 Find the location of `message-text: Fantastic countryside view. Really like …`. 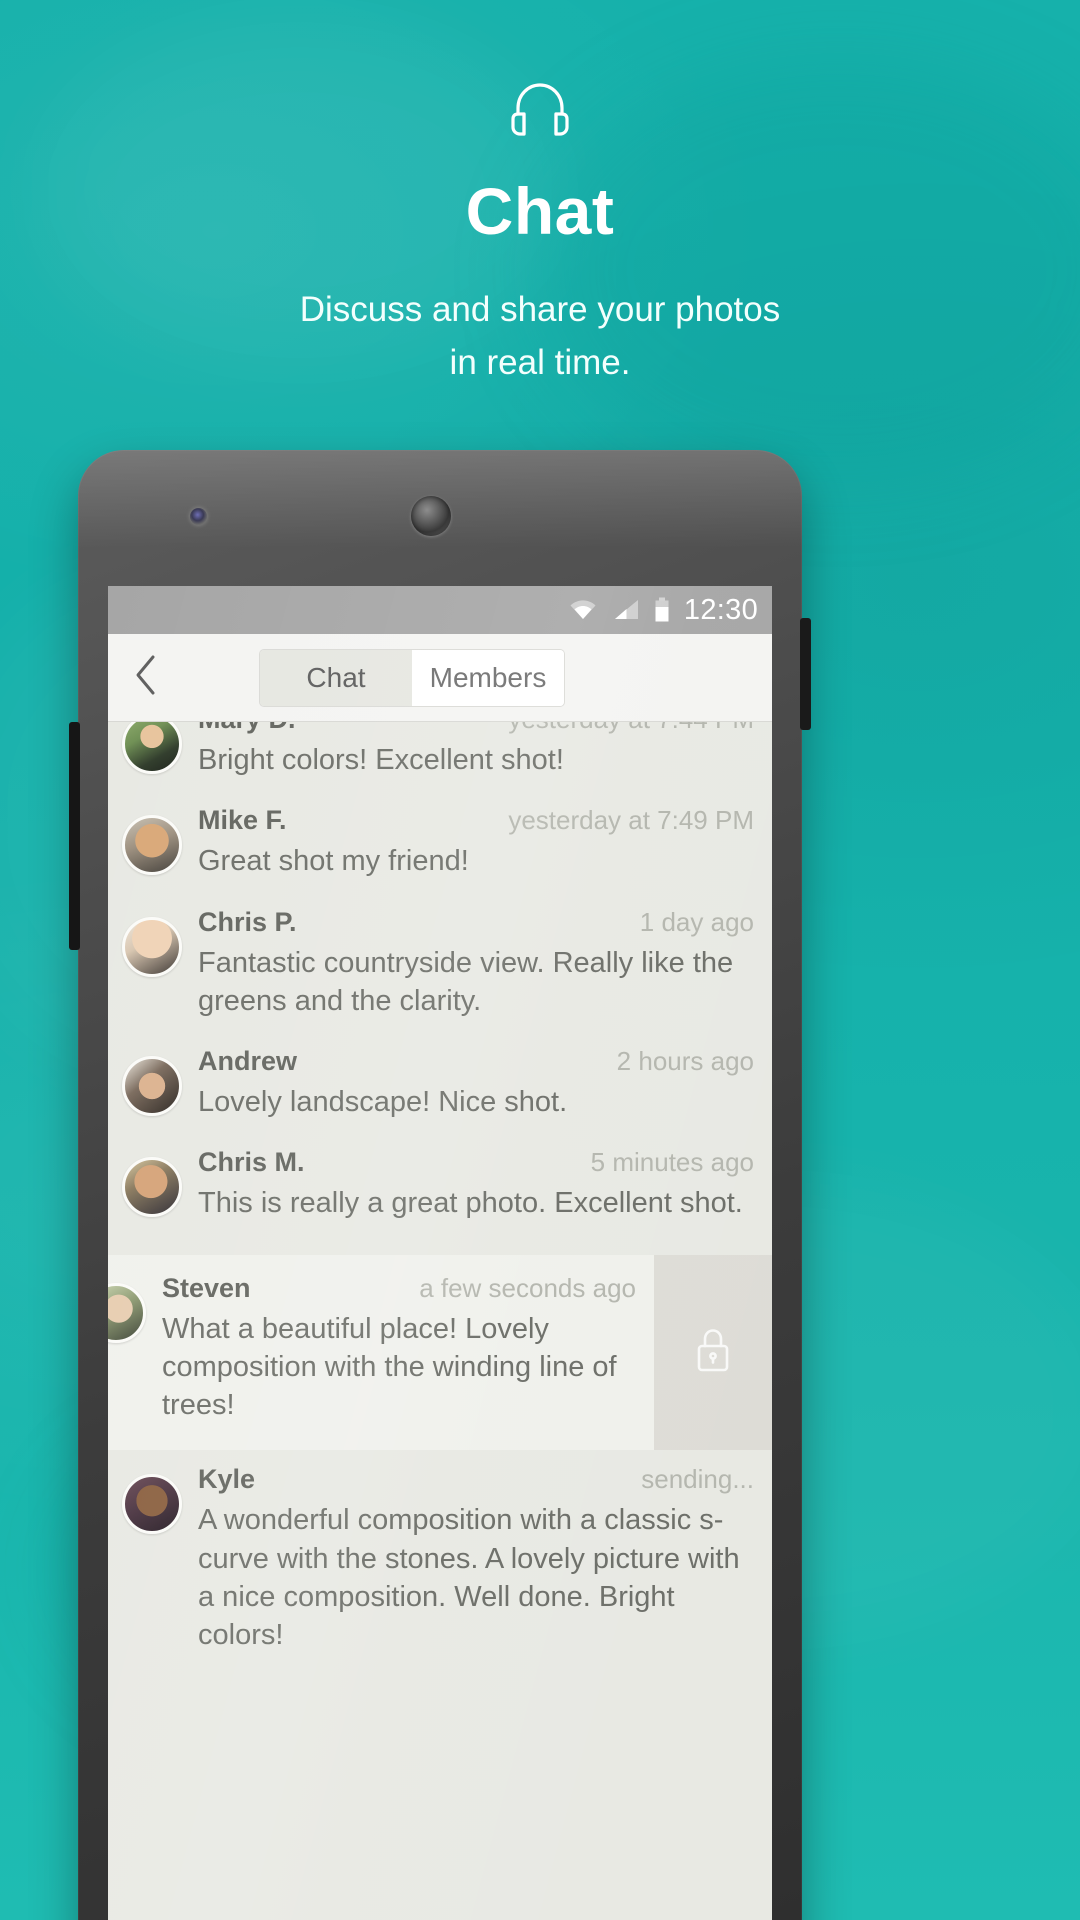

message-text: Fantastic countryside view. Really like … is located at coordinates (466, 981).